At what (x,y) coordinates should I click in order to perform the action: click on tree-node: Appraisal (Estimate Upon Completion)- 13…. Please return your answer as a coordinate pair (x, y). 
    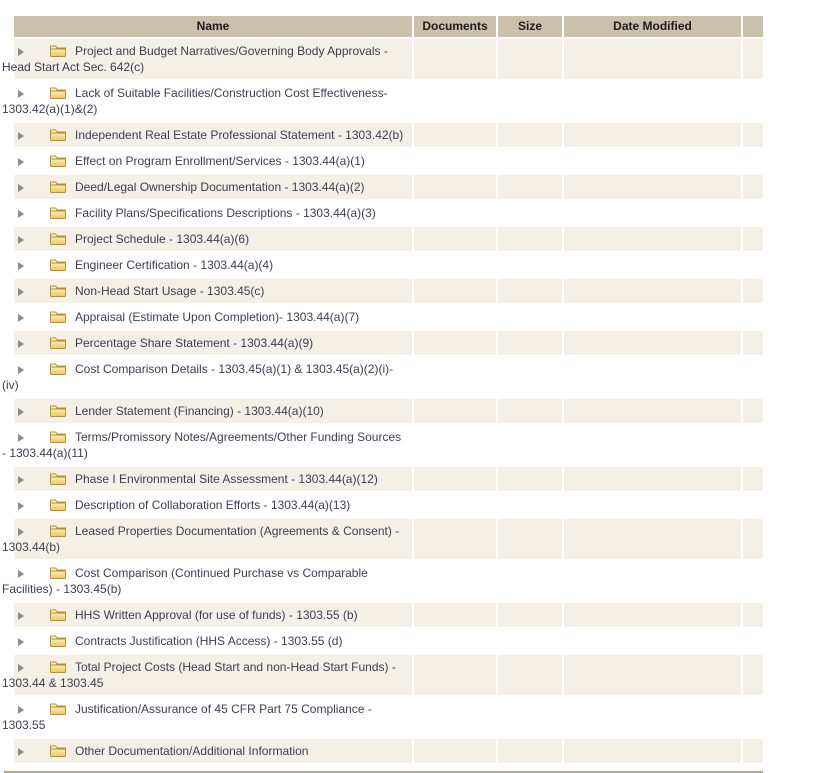
    Looking at the image, I should click on (205, 317).